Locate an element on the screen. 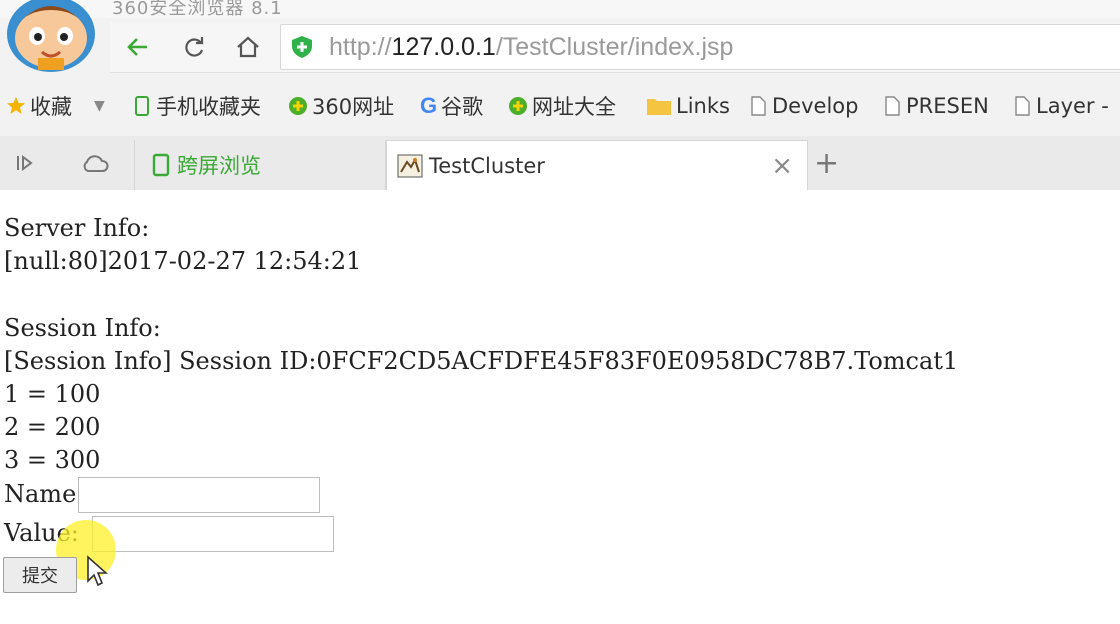 The width and height of the screenshot is (1120, 624). url-text: http://127.0.0.1/TestCluster/index.jsp is located at coordinates (531, 47).